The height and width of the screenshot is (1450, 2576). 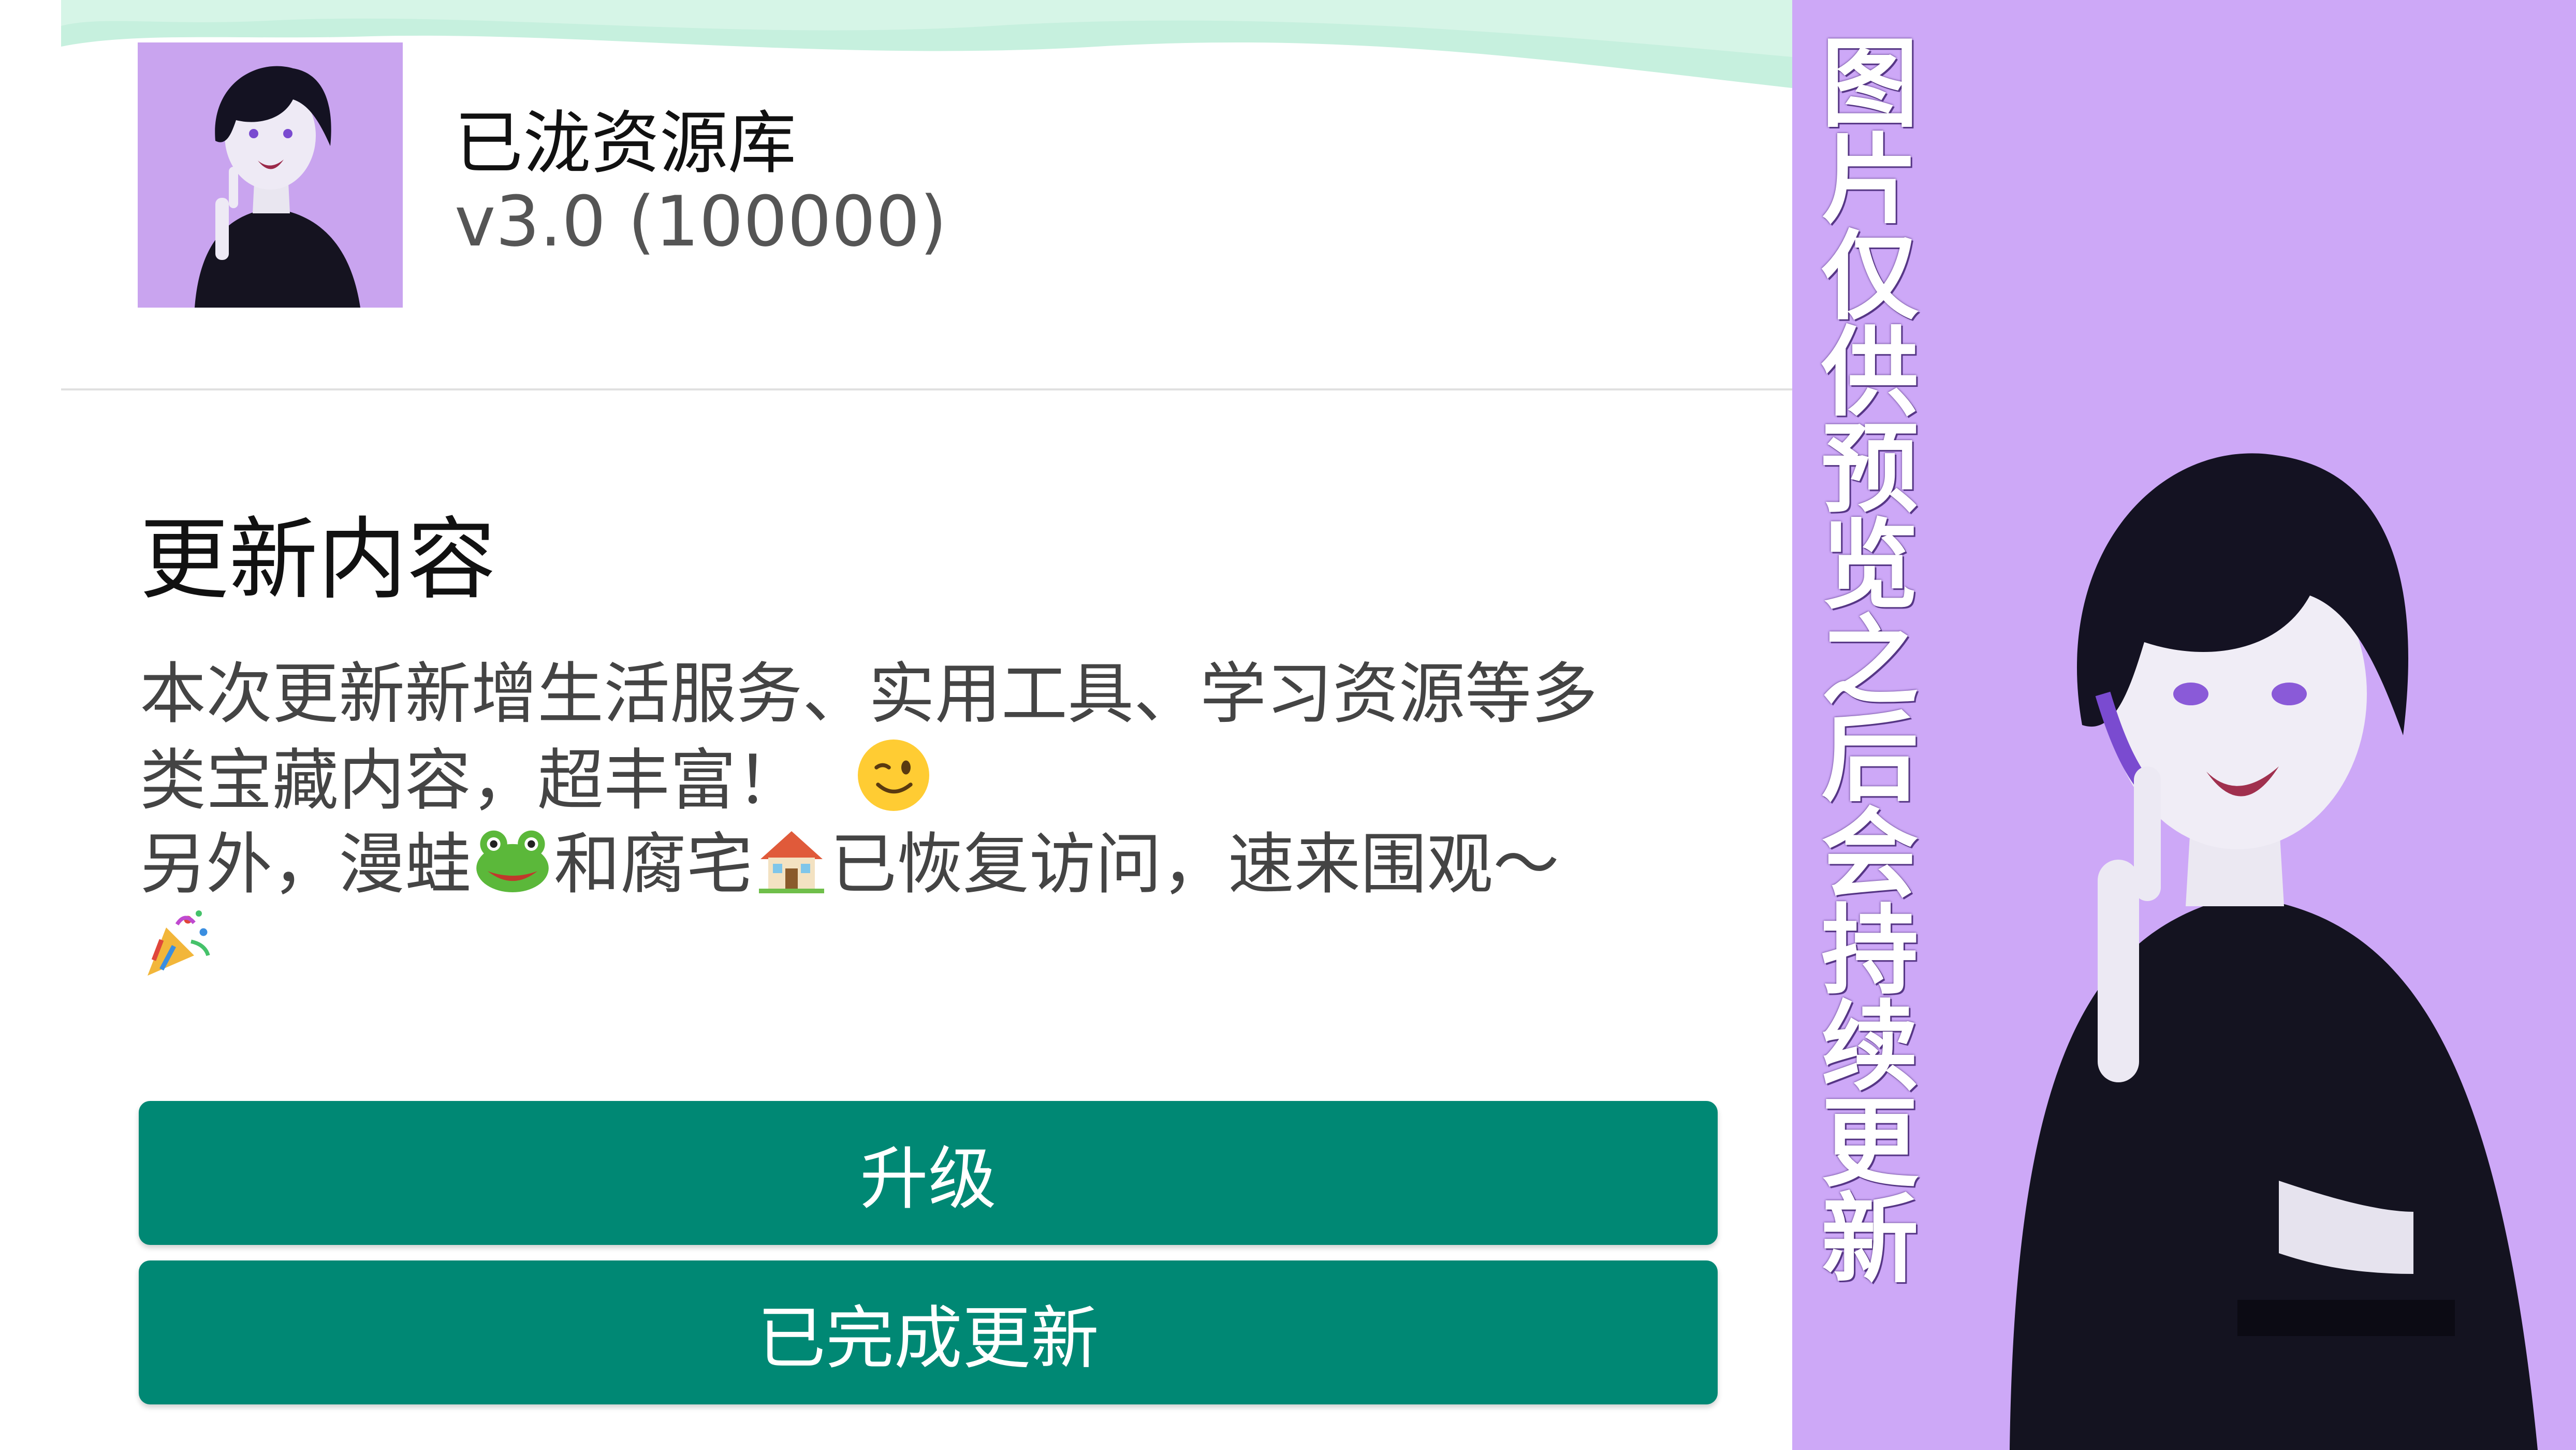 I want to click on promo-char: 图, so click(x=1870, y=84).